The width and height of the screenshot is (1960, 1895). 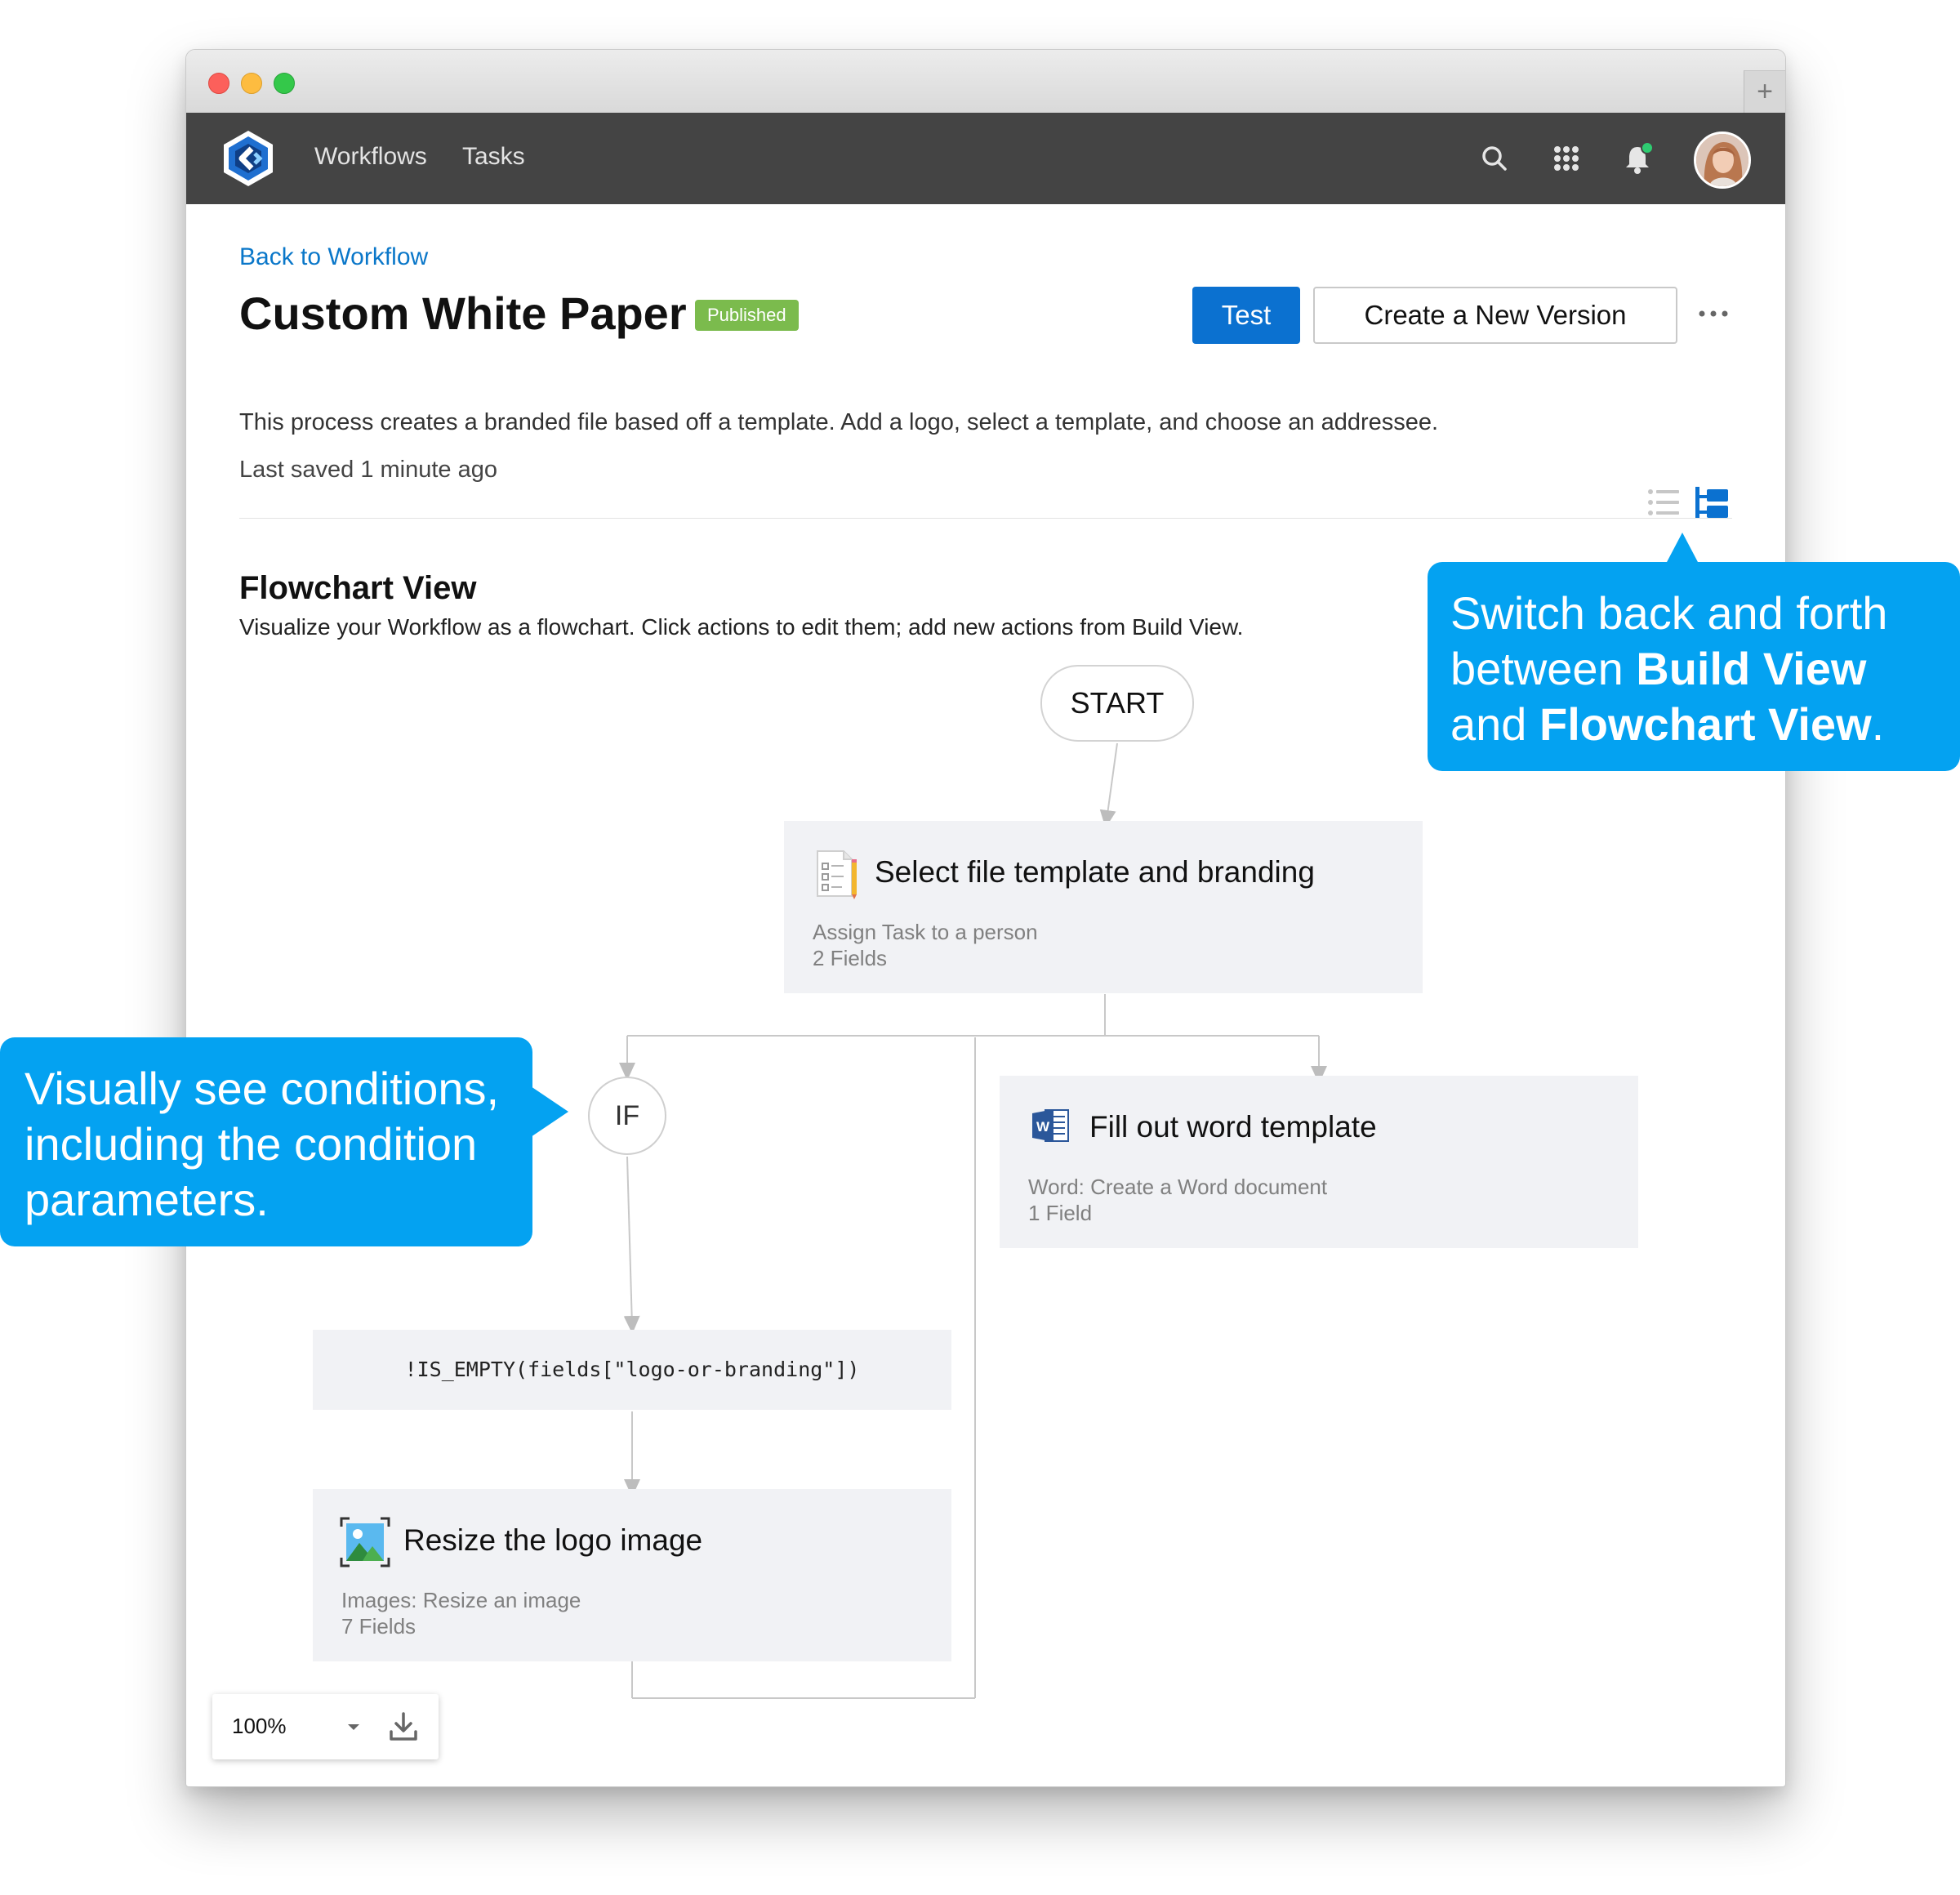 What do you see at coordinates (365, 1542) in the screenshot?
I see `image-resize-icon` at bounding box center [365, 1542].